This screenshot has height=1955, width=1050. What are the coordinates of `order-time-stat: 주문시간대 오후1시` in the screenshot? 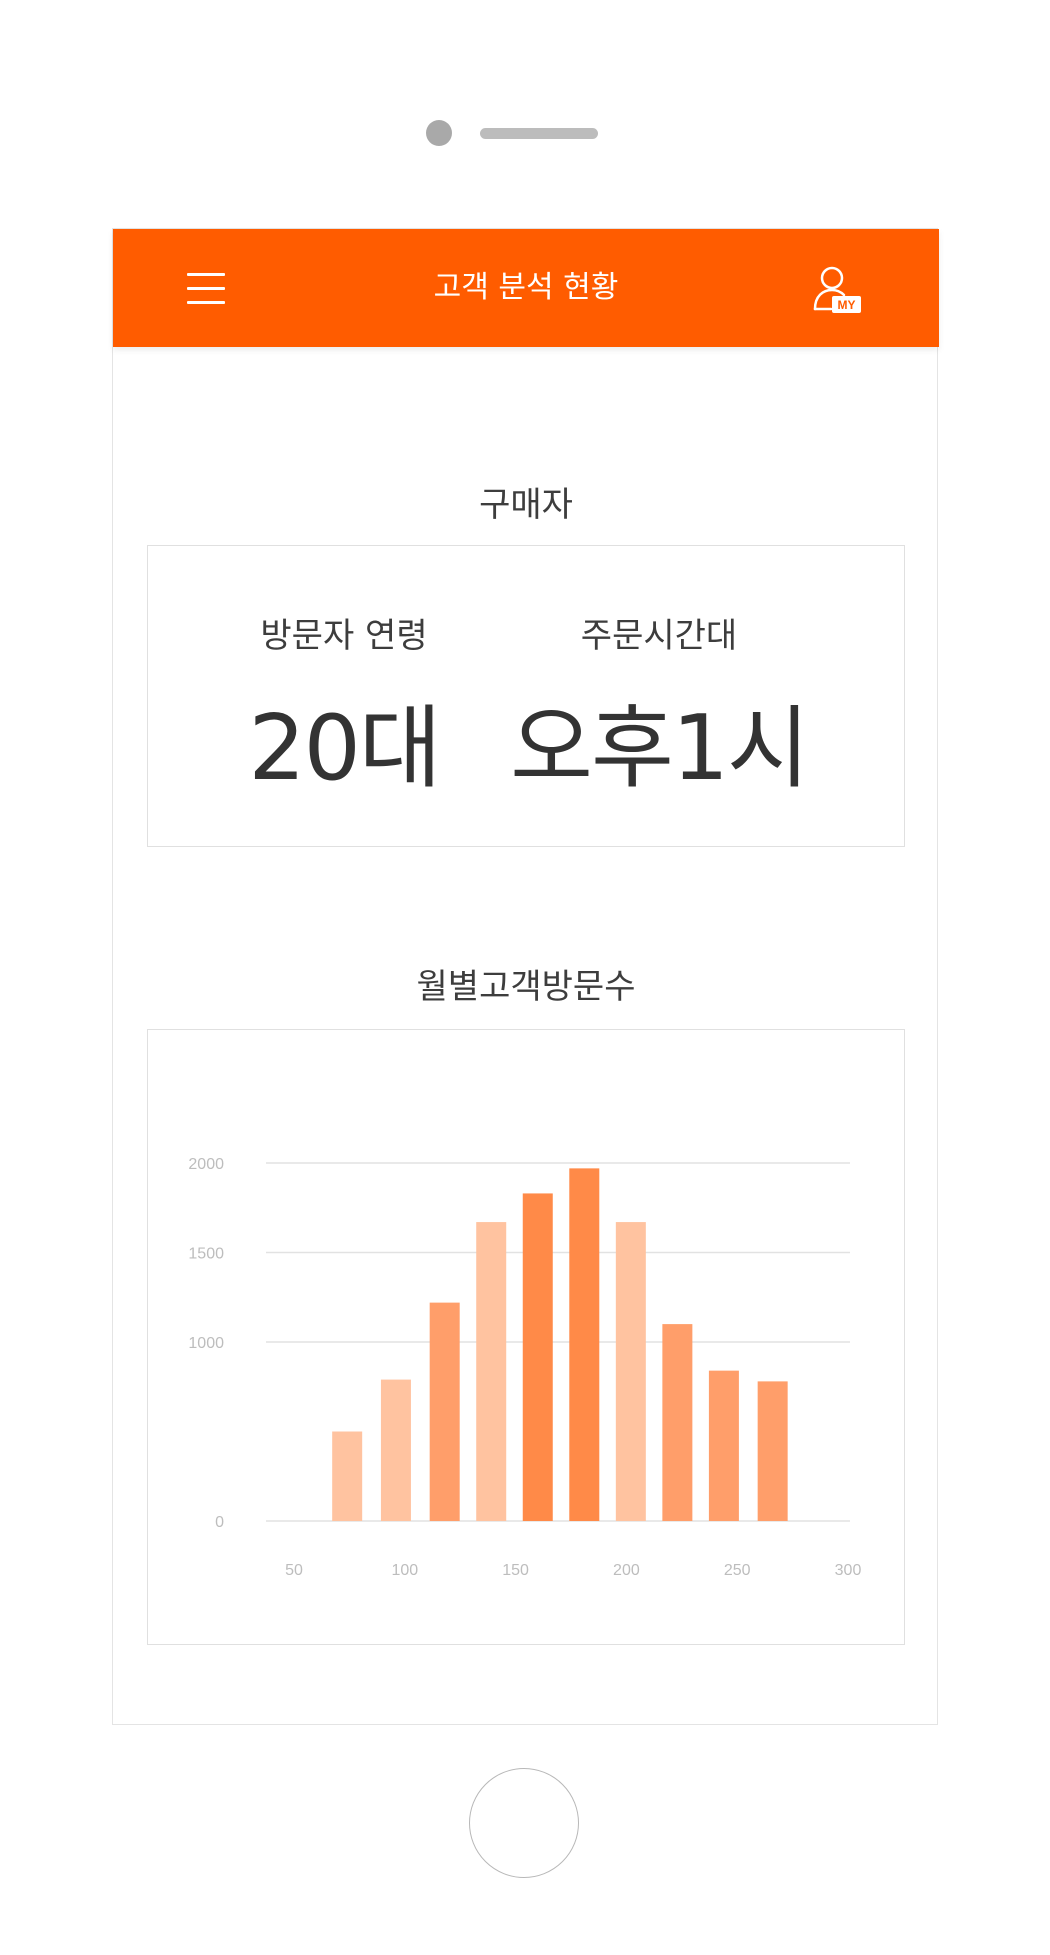 It's located at (659, 706).